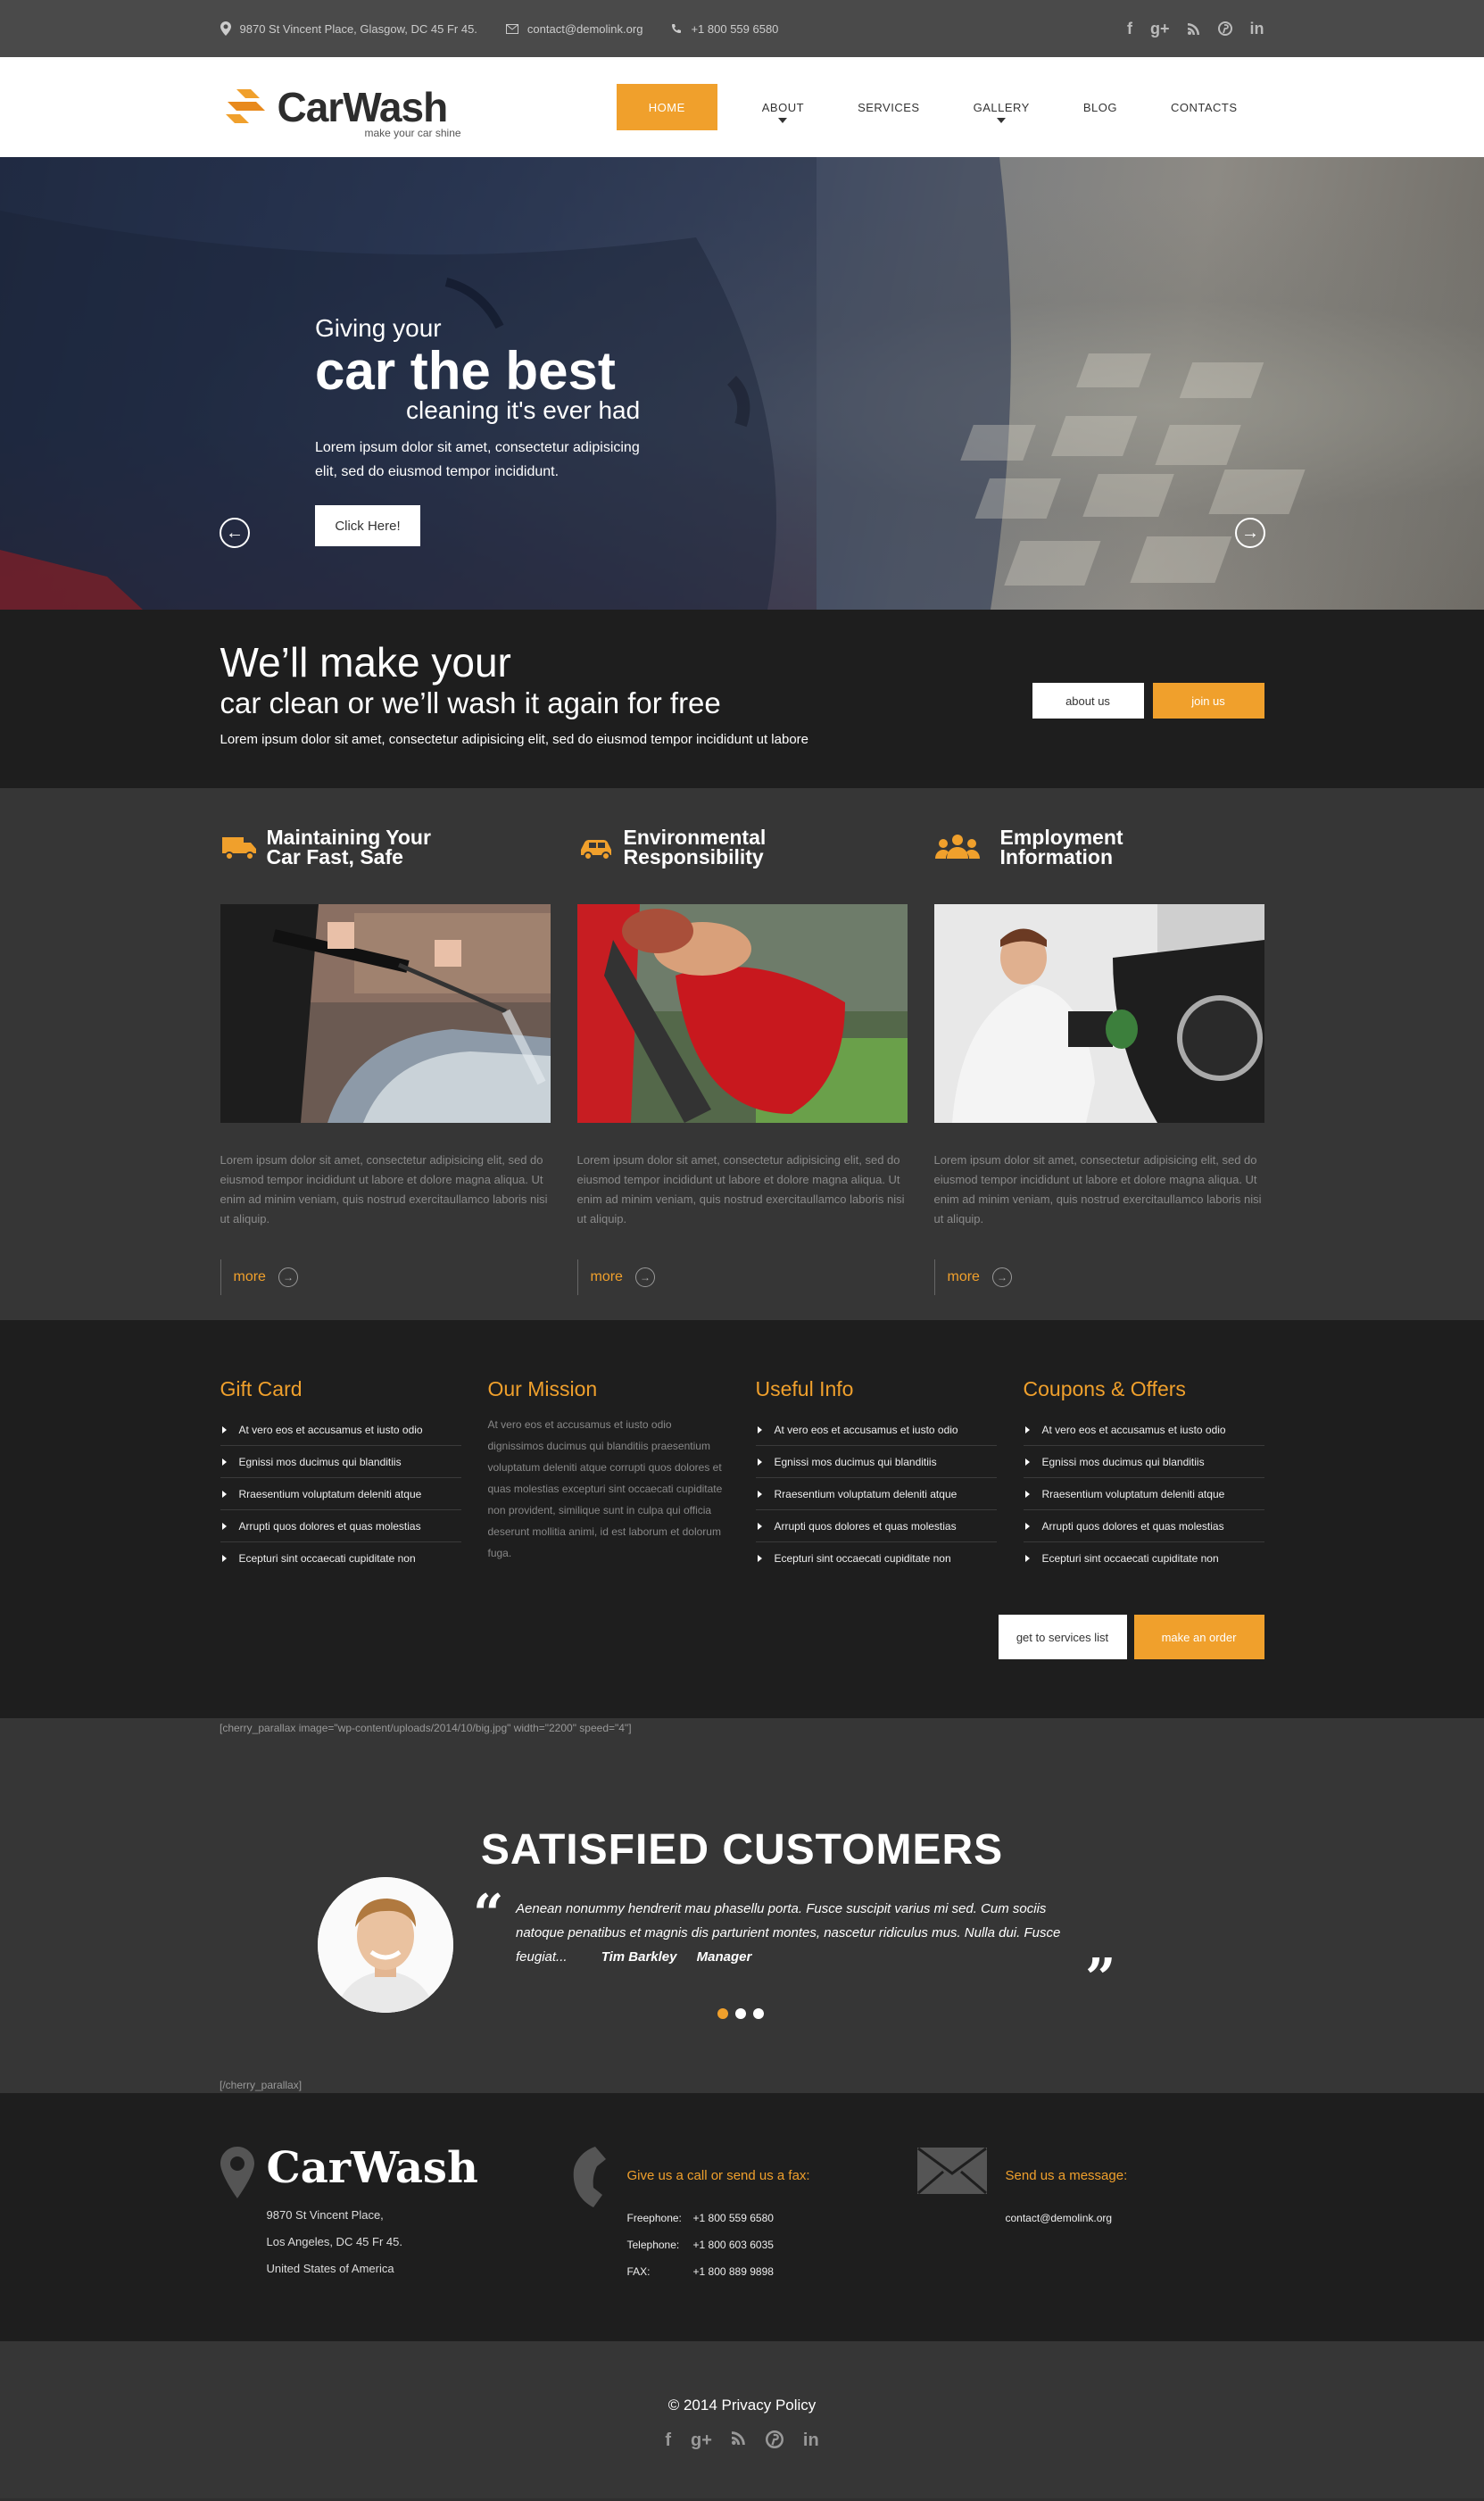 This screenshot has width=1484, height=2501. Describe the element at coordinates (1250, 533) in the screenshot. I see `slider-next-arrow-icon: →` at that location.